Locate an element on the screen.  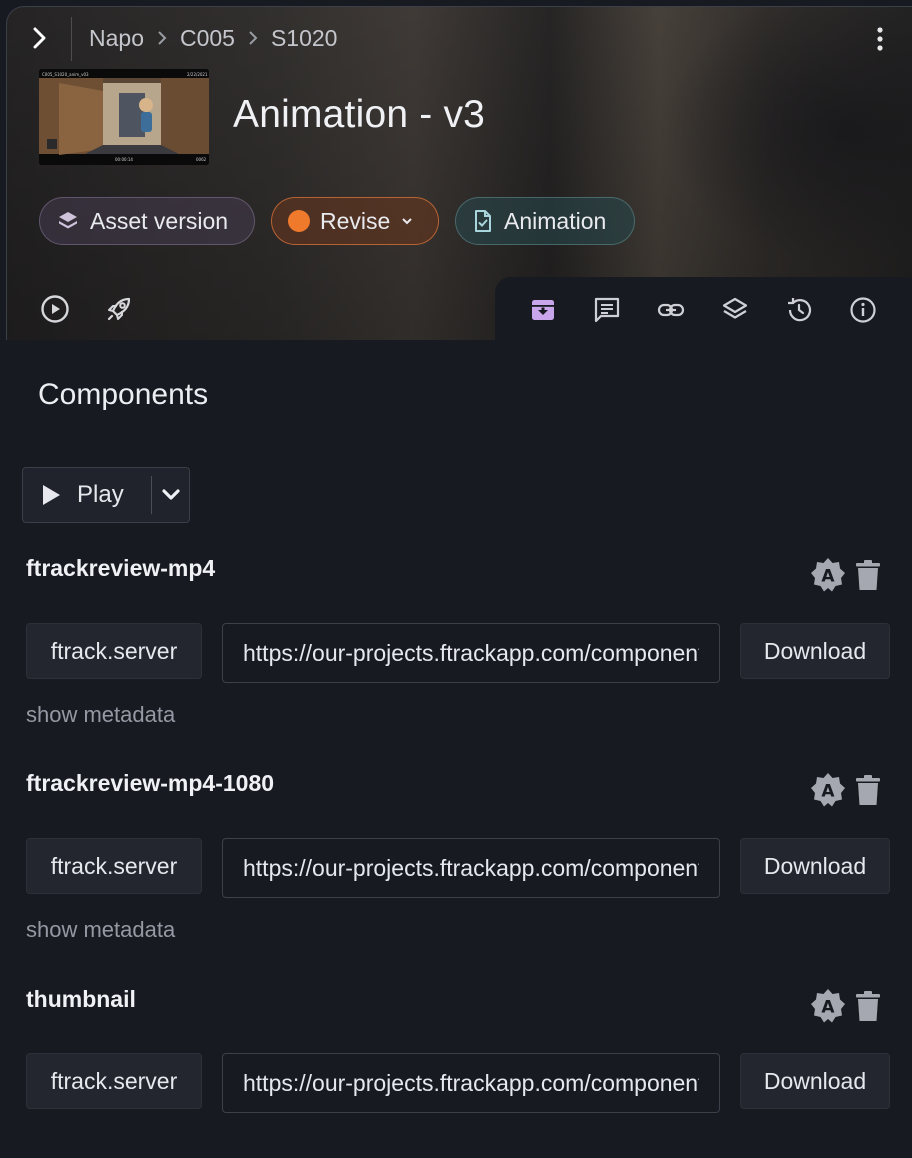
thumbnail-frame: 0062 is located at coordinates (201, 159).